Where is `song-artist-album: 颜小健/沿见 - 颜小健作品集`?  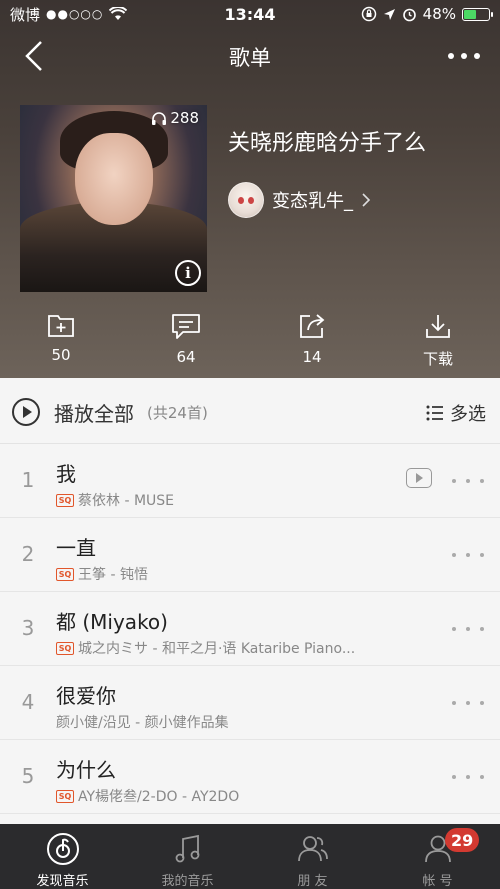 song-artist-album: 颜小健/沿见 - 颜小健作品集 is located at coordinates (142, 723).